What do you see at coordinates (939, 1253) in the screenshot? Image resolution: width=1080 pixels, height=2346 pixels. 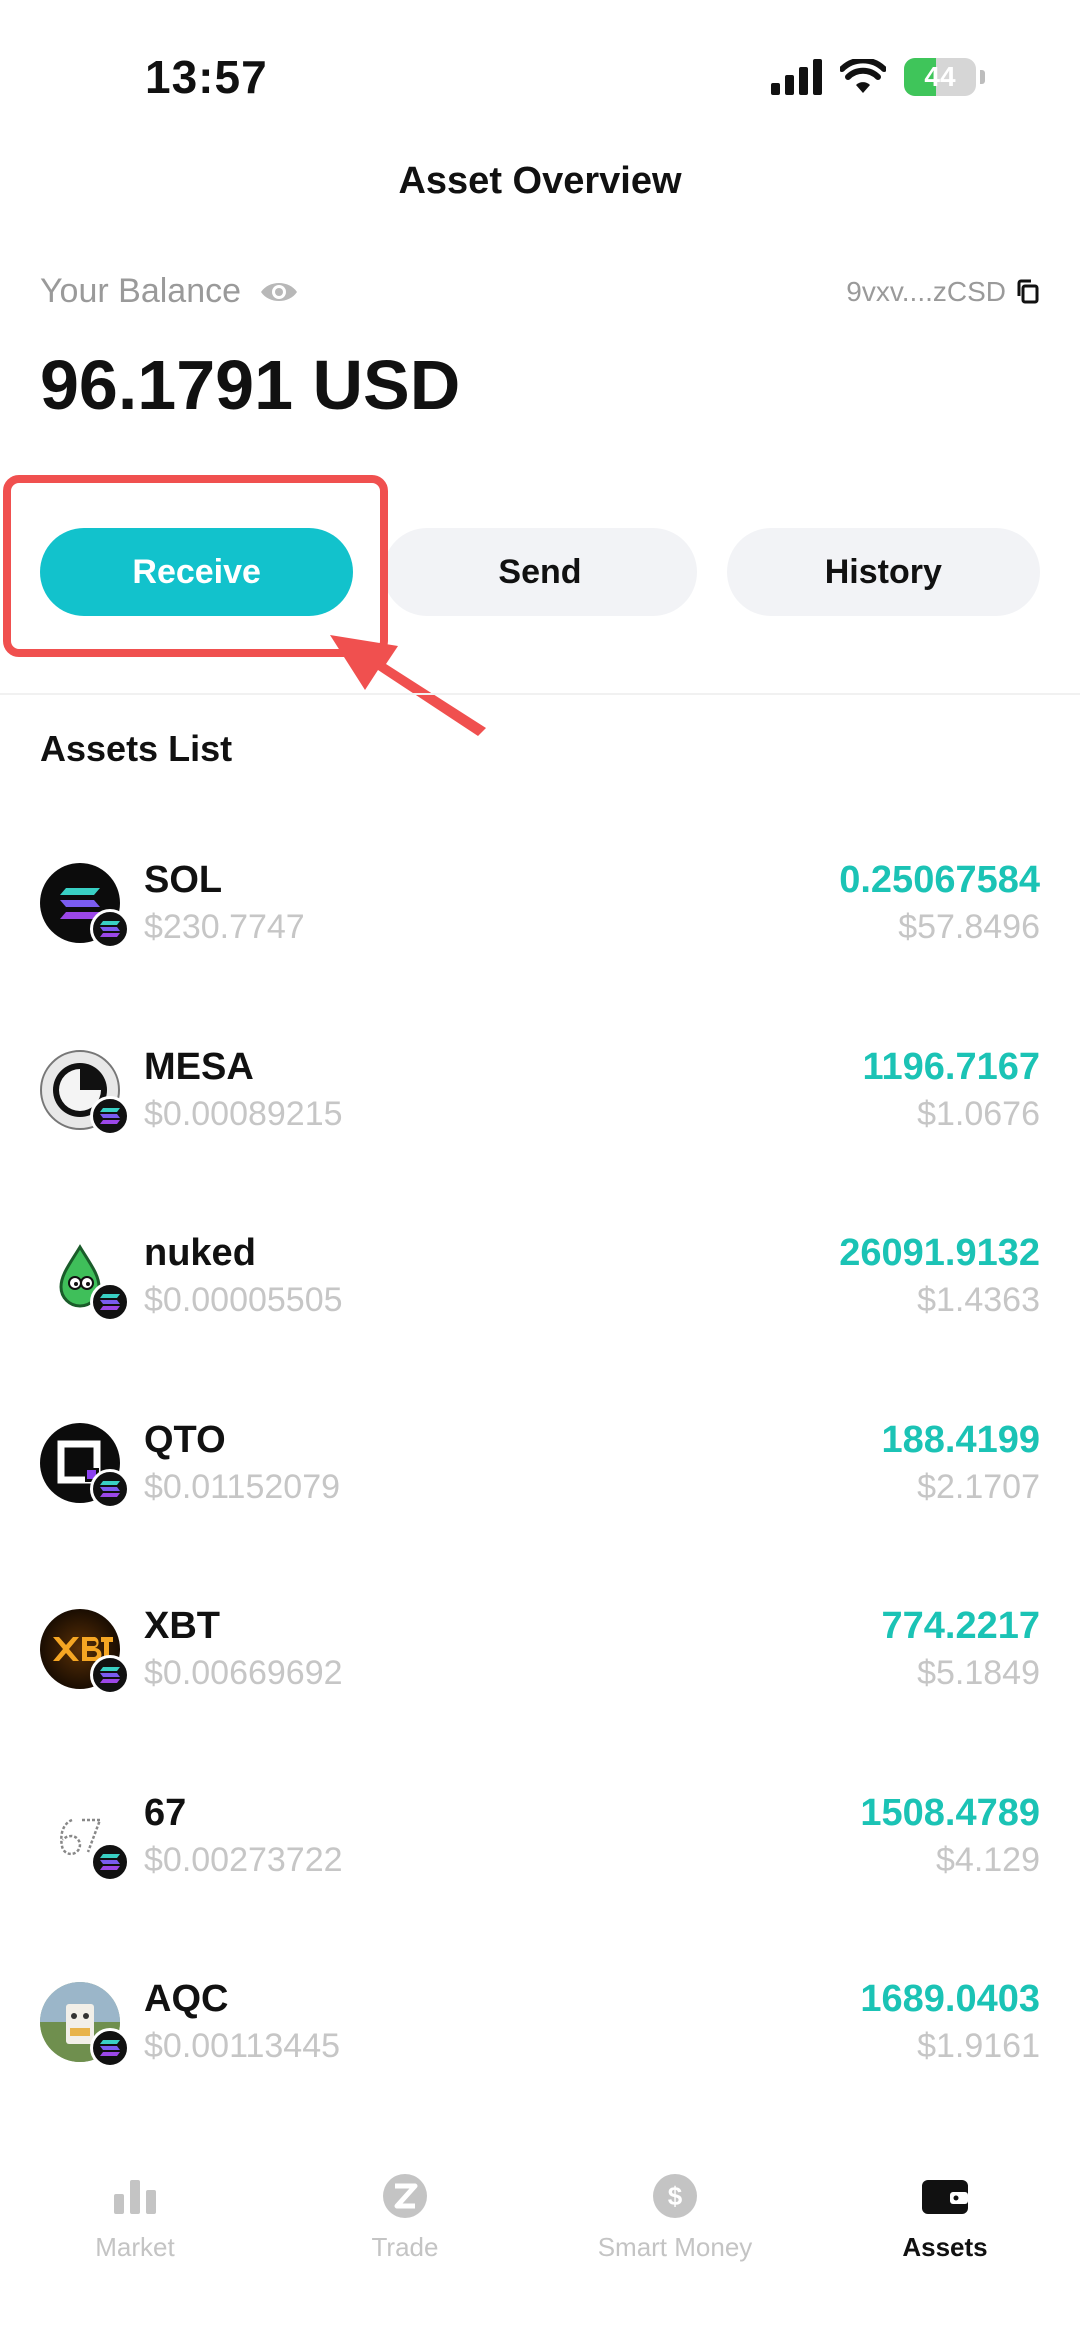 I see `asset-amount: 26091.9132` at bounding box center [939, 1253].